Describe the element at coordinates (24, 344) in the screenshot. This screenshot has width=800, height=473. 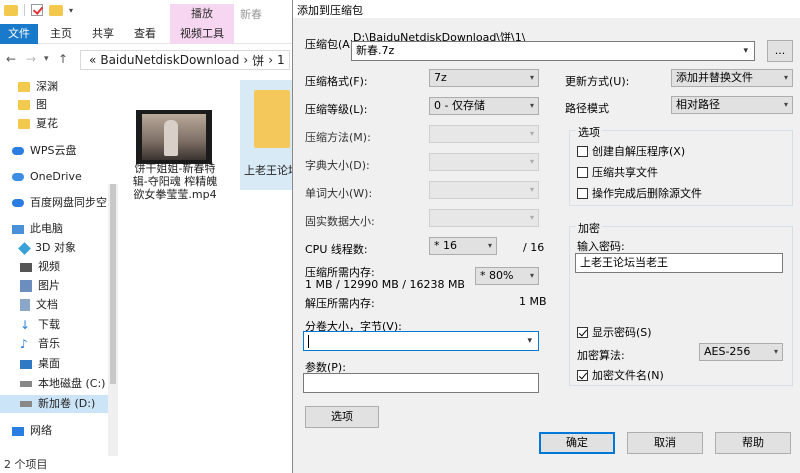
I see `music-icon: ♪` at that location.